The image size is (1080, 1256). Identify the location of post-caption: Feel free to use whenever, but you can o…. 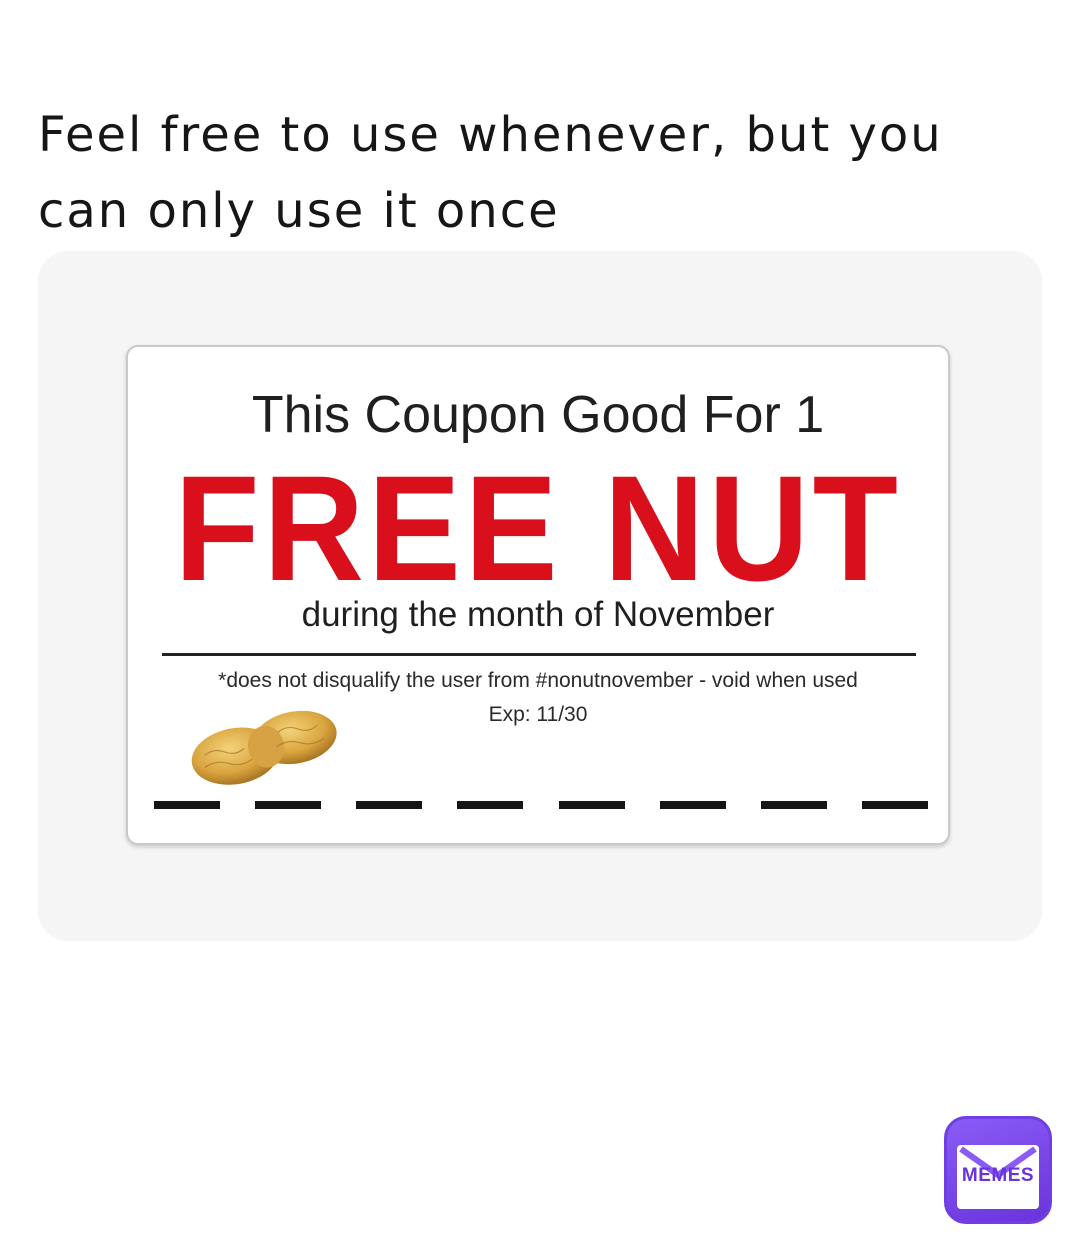
(490, 173).